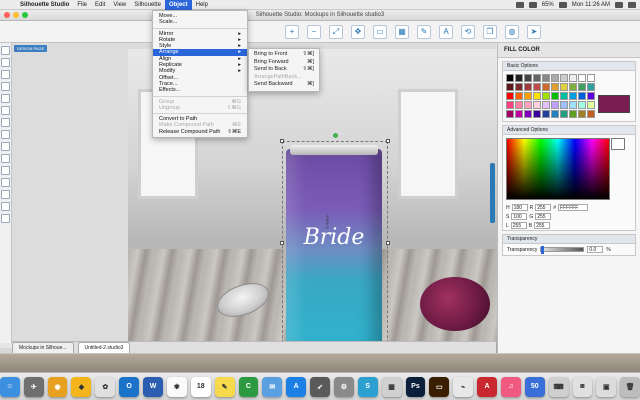 The image size is (640, 400). What do you see at coordinates (358, 31) in the screenshot?
I see `pan-icon: ✥` at bounding box center [358, 31].